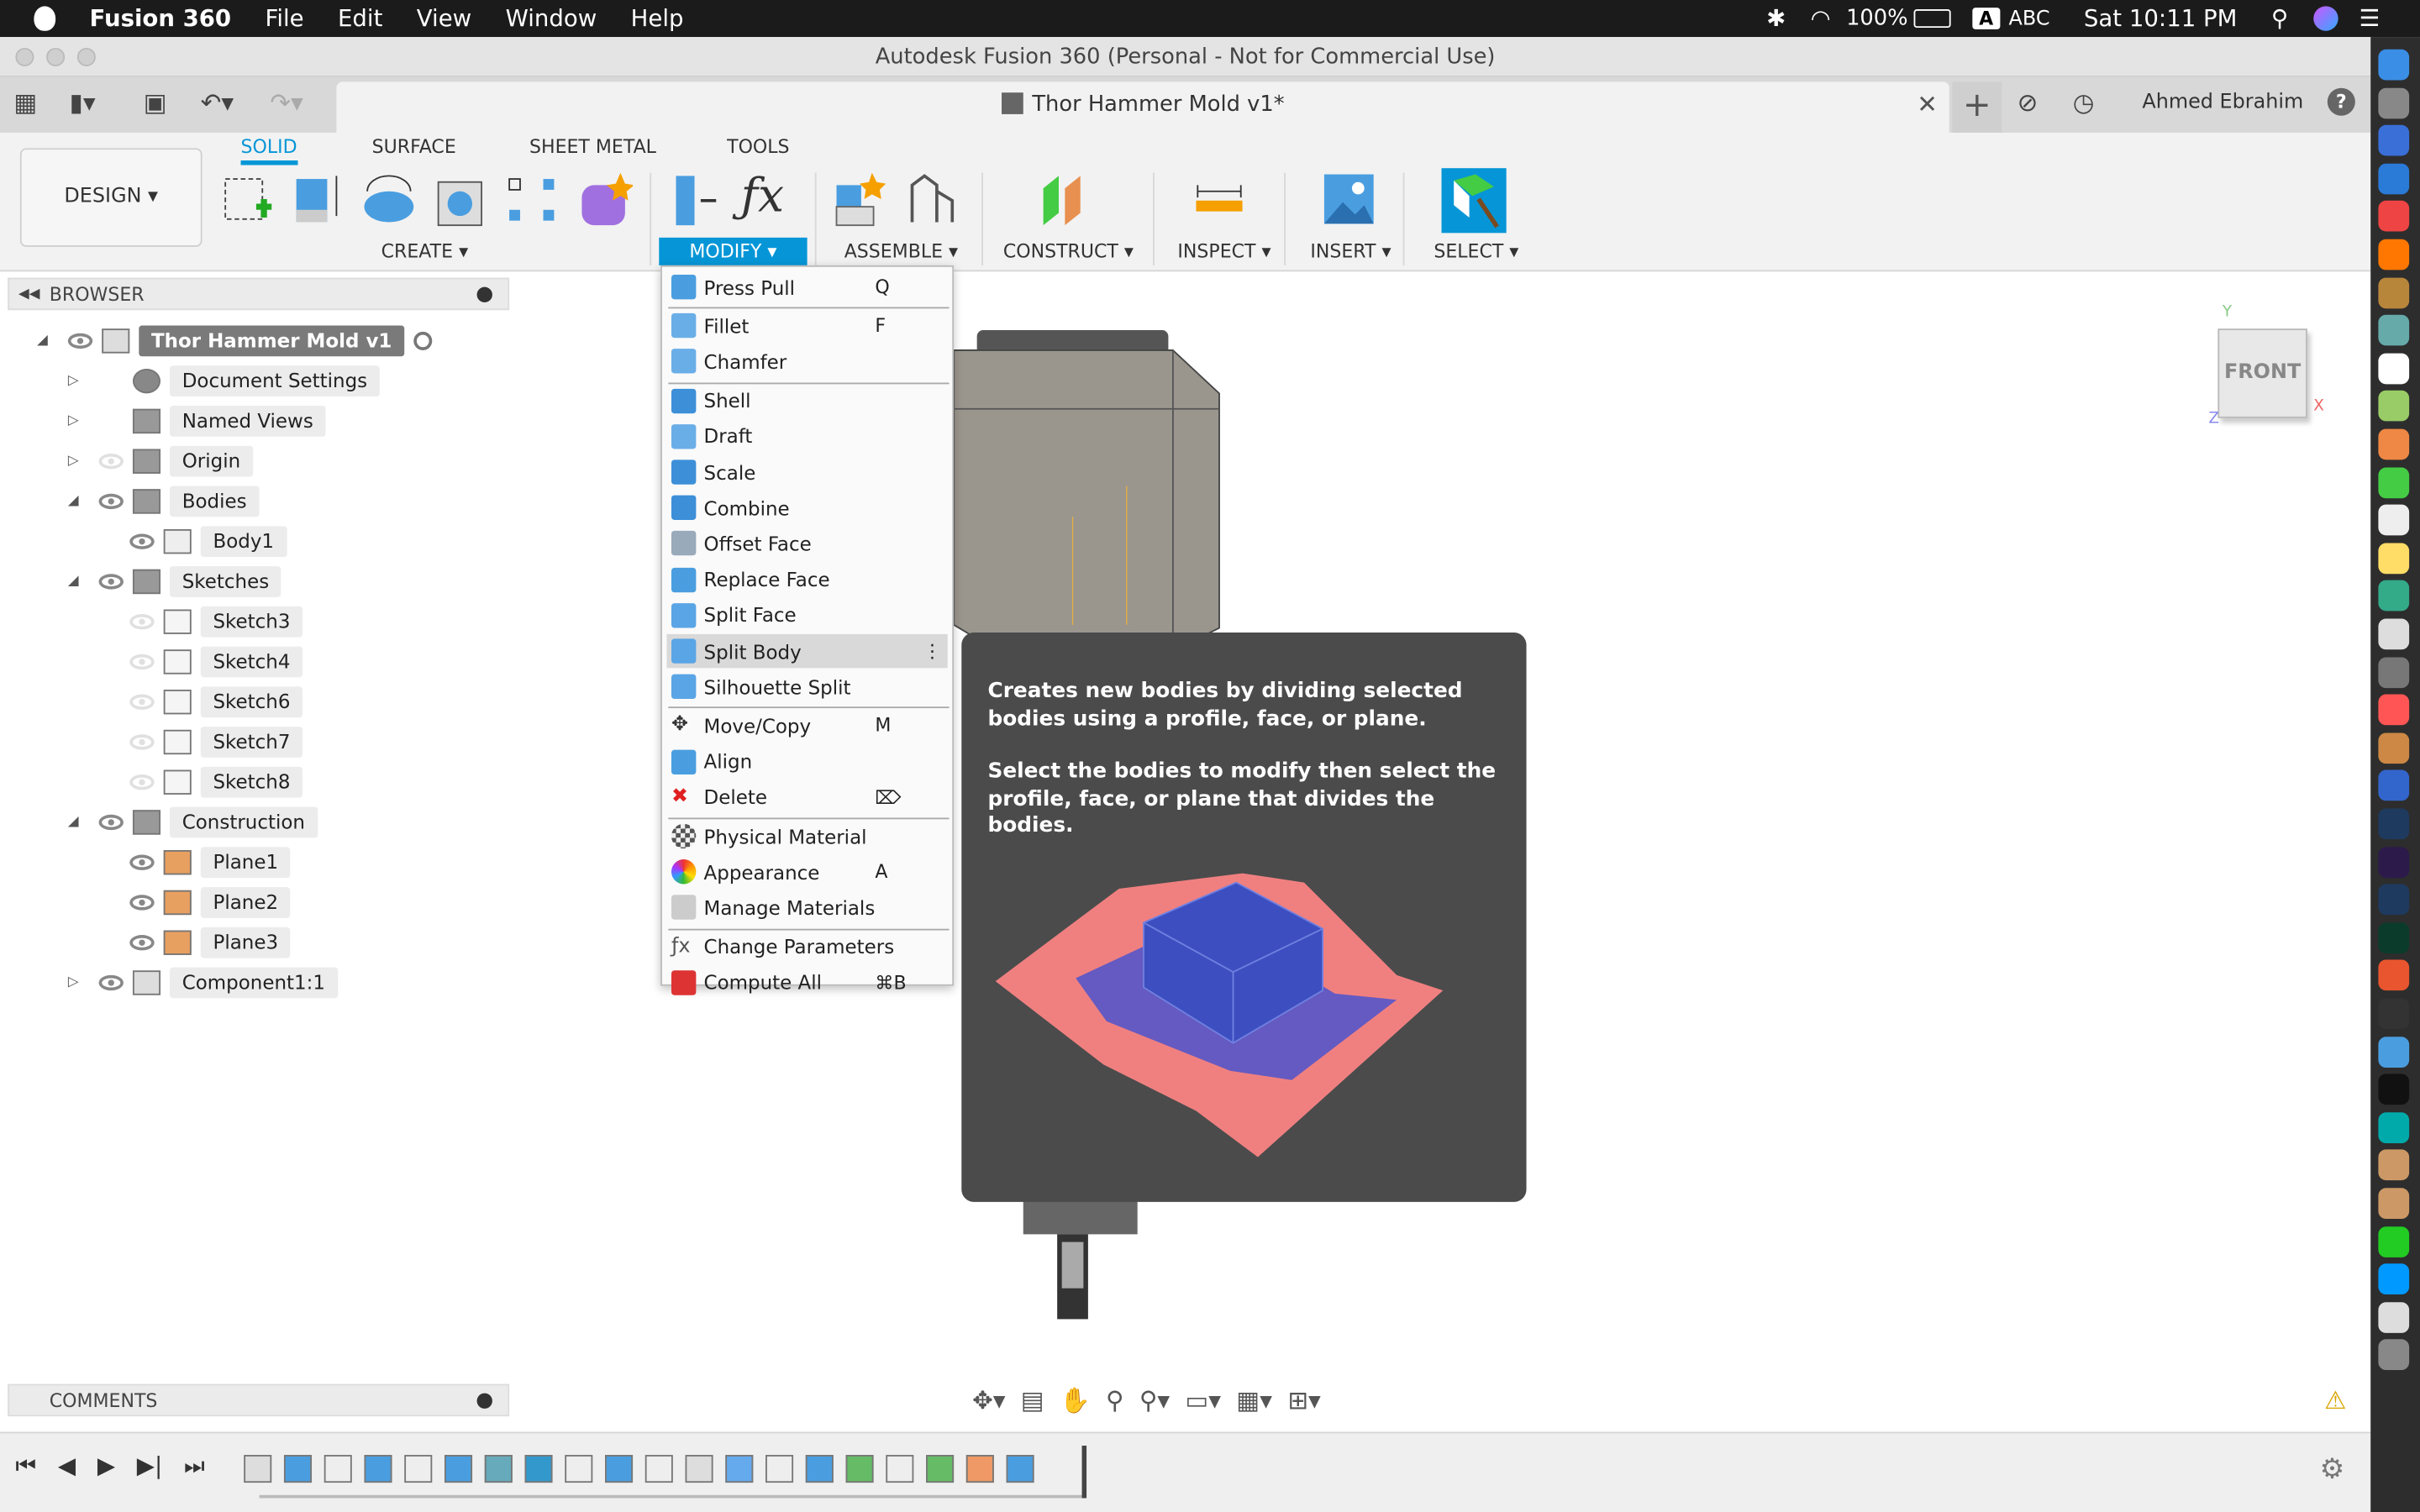 This screenshot has height=1512, width=2420. What do you see at coordinates (605, 199) in the screenshot?
I see `create-form-icon` at bounding box center [605, 199].